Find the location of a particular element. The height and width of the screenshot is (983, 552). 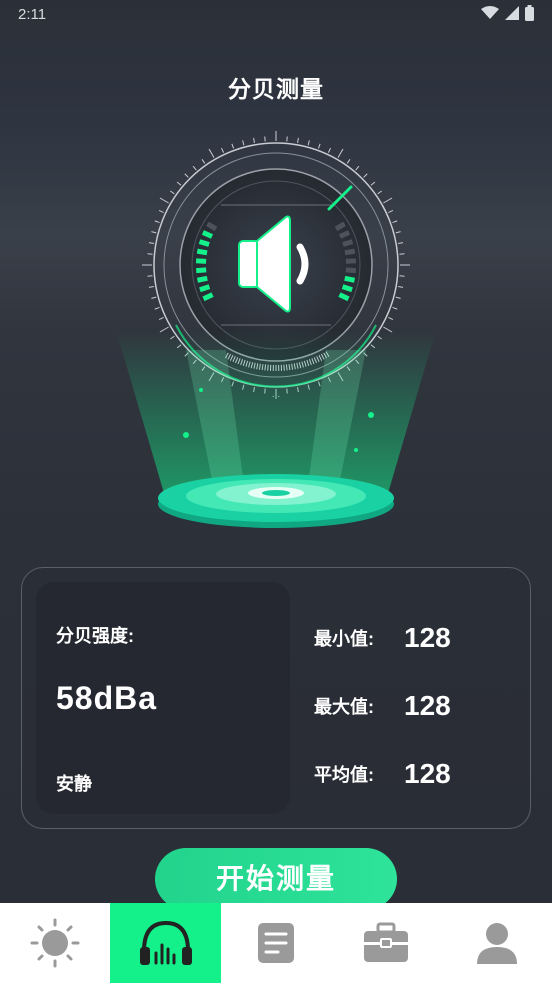

stat-label: 最大值: is located at coordinates (344, 707).